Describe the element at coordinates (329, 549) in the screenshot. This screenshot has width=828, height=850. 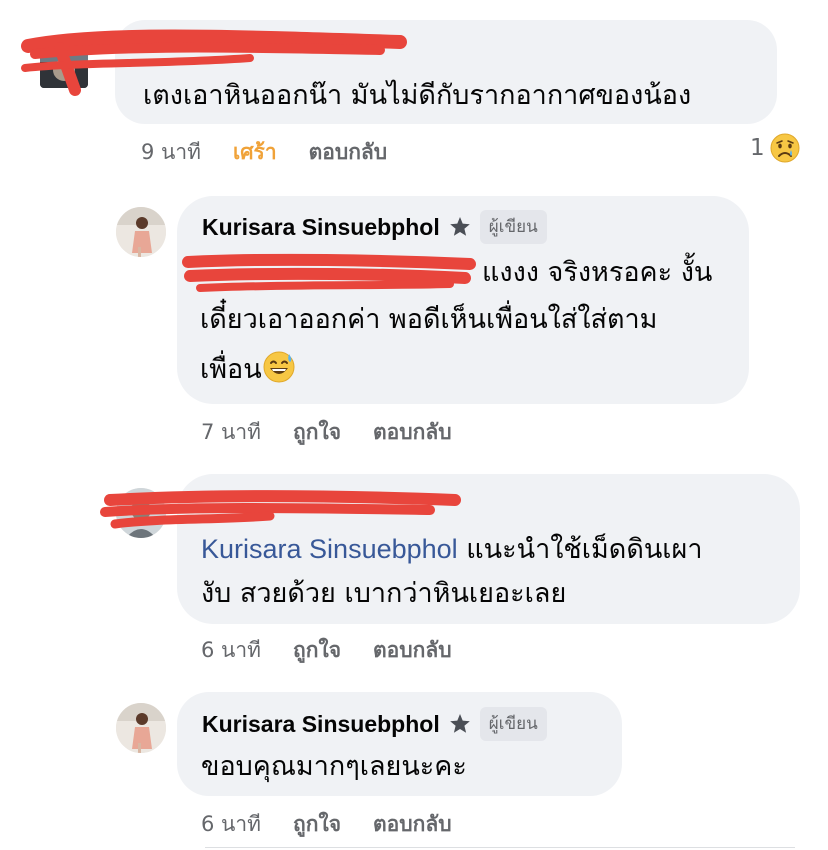
I see `mention-link: Kurisara Sinsuebphol` at that location.